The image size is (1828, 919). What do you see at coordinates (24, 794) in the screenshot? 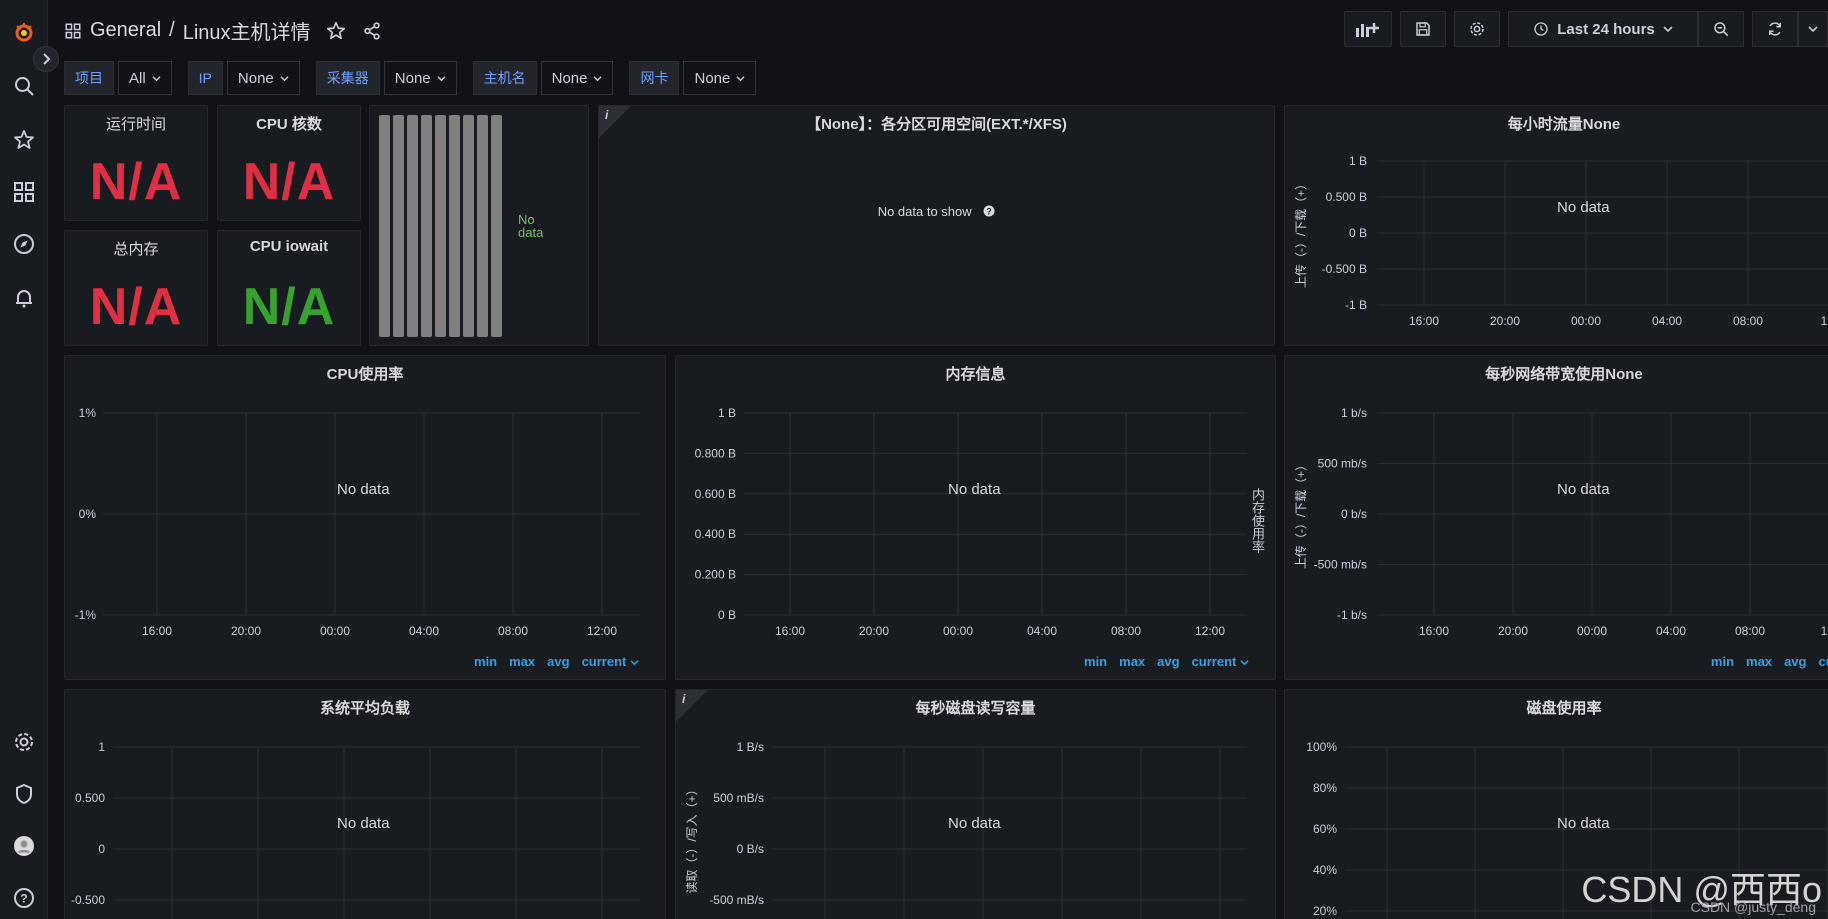
I see `server-admin-shield-icon` at bounding box center [24, 794].